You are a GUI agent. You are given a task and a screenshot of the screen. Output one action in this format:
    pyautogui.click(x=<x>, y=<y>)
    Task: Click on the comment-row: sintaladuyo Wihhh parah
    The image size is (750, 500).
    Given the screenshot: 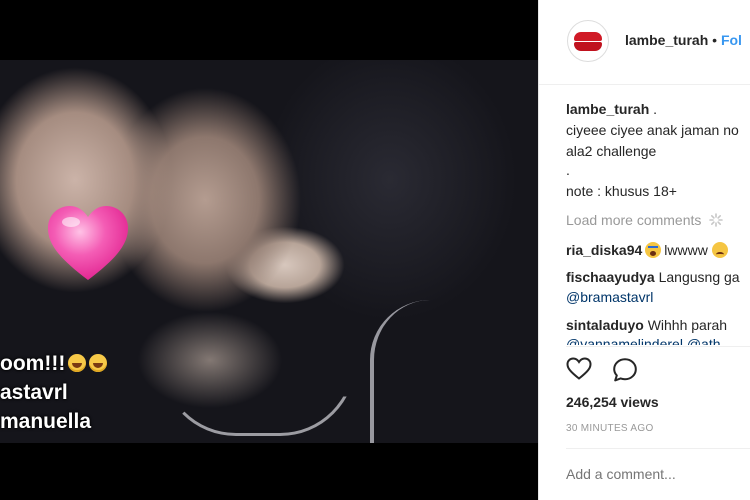 What is the action you would take?
    pyautogui.click(x=646, y=325)
    